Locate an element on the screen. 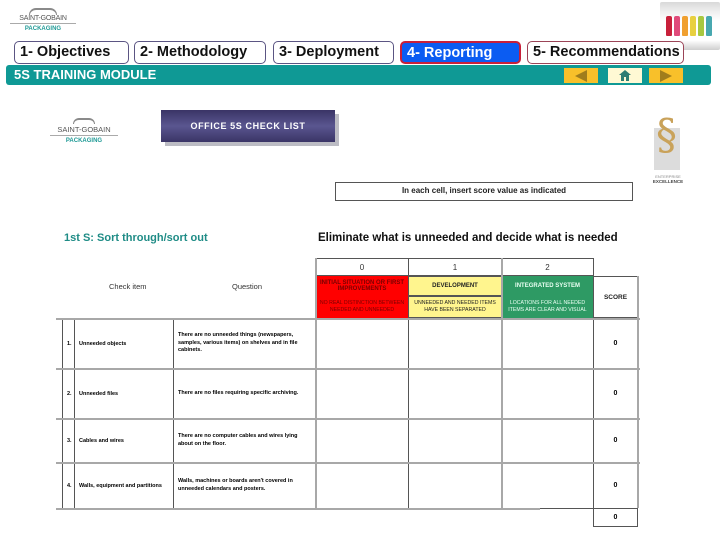 The width and height of the screenshot is (720, 540). tab-deployment: 3- Deployment is located at coordinates (333, 52).